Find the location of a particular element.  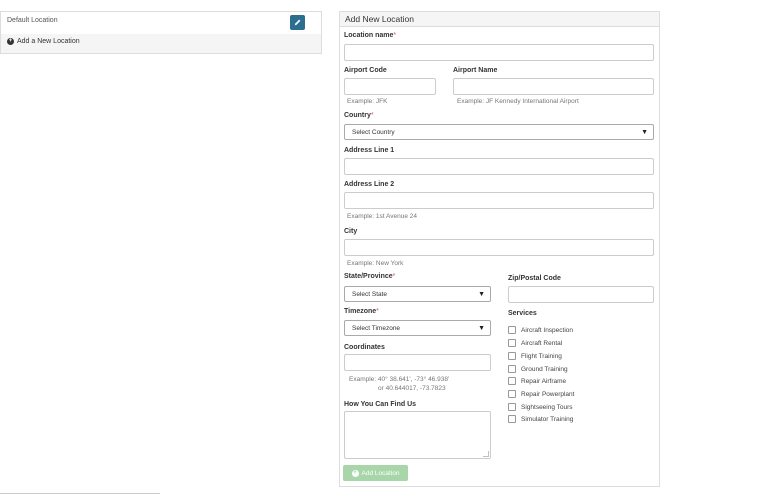

zip-input is located at coordinates (581, 294).